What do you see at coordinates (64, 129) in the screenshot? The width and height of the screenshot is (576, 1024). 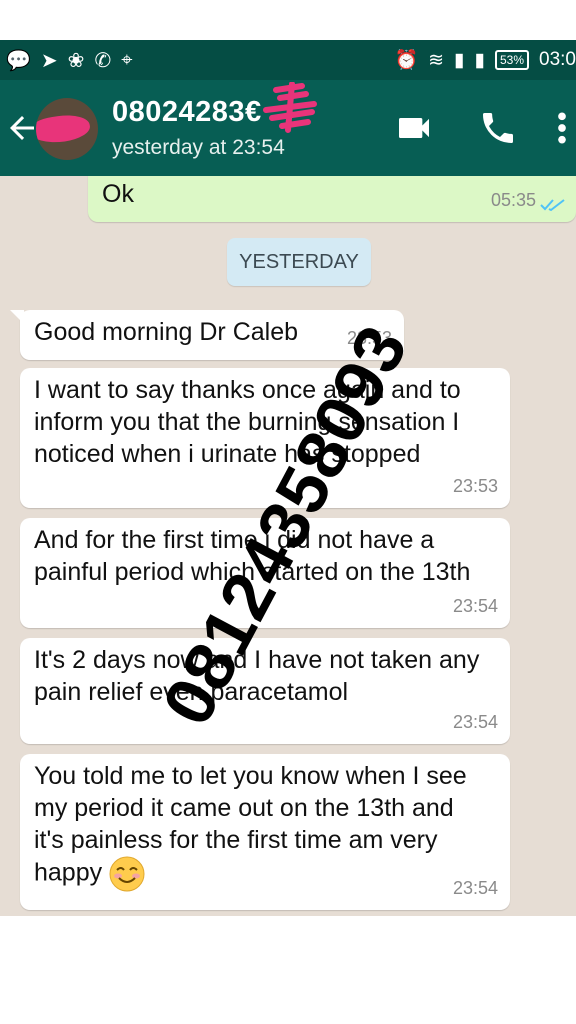 I see `redaction-scribble` at bounding box center [64, 129].